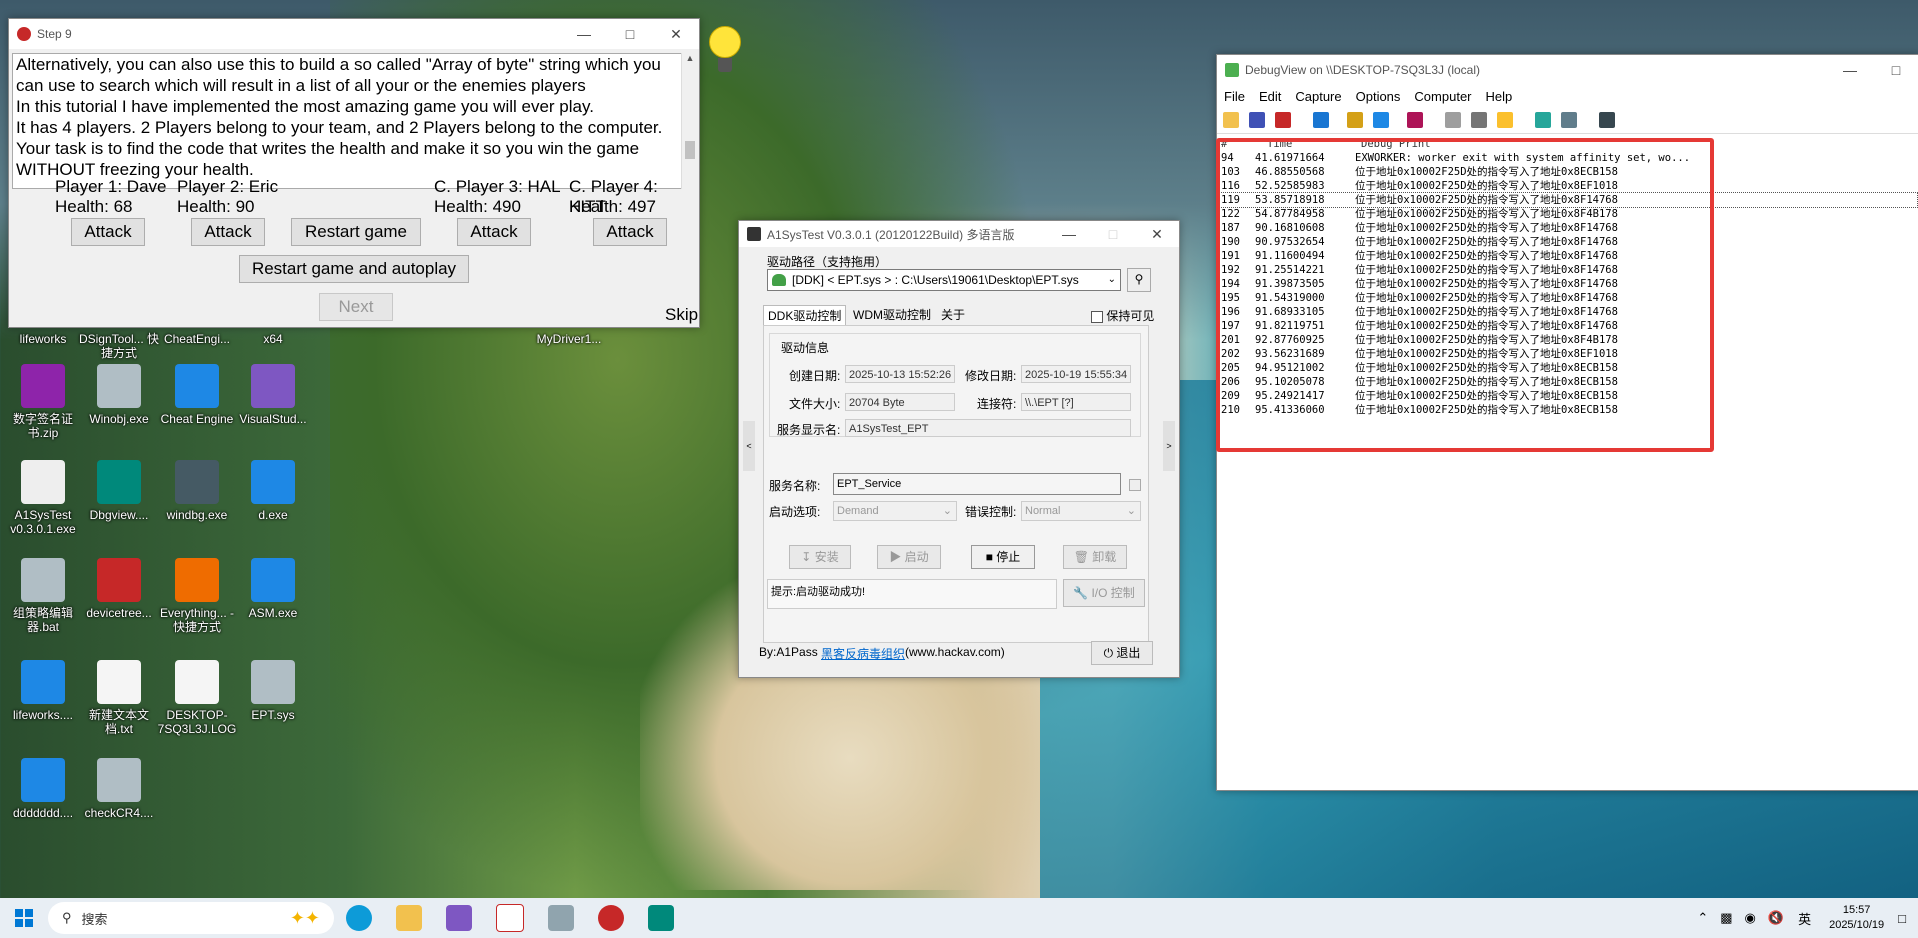 Image resolution: width=1918 pixels, height=938 pixels. Describe the element at coordinates (228, 232) in the screenshot. I see `attack-player2-button: Attack` at that location.